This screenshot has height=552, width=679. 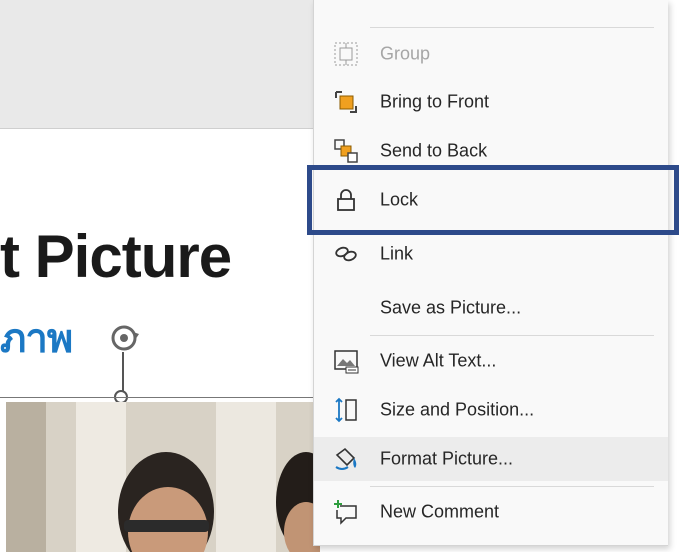 What do you see at coordinates (434, 150) in the screenshot?
I see `menu-label-send-to-back: Send to Back` at bounding box center [434, 150].